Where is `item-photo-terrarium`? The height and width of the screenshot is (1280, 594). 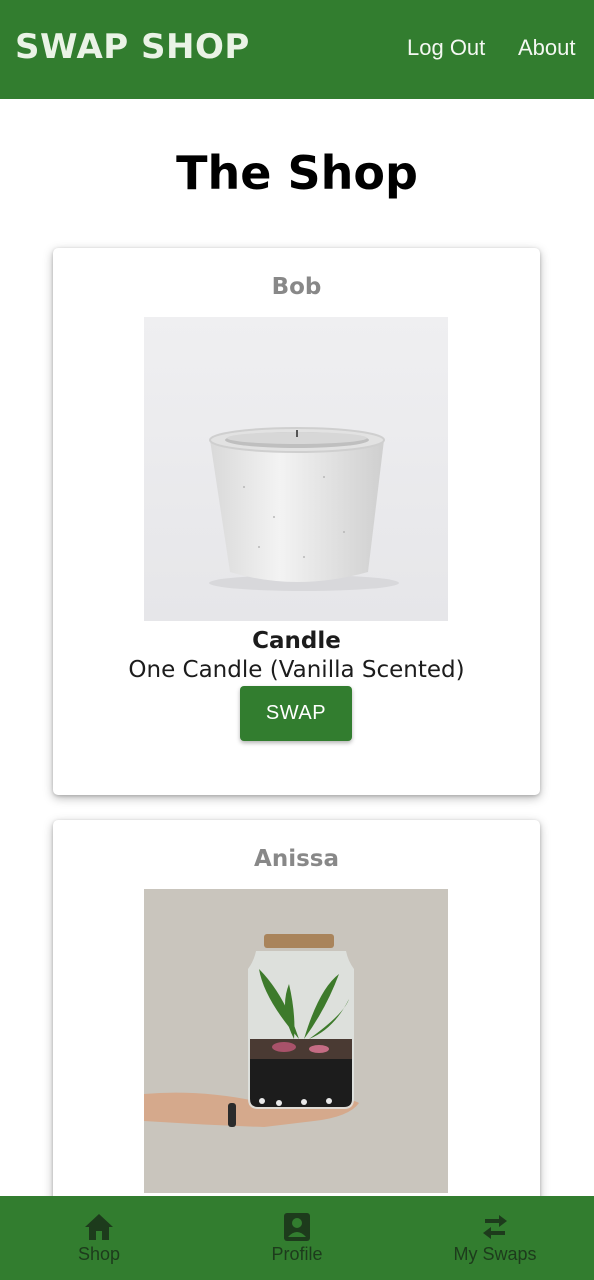 item-photo-terrarium is located at coordinates (296, 1041).